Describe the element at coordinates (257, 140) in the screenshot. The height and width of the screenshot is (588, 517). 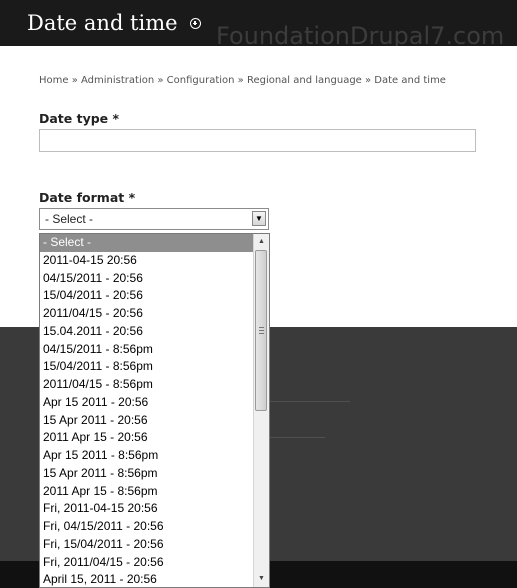
I see `date-type-input` at that location.